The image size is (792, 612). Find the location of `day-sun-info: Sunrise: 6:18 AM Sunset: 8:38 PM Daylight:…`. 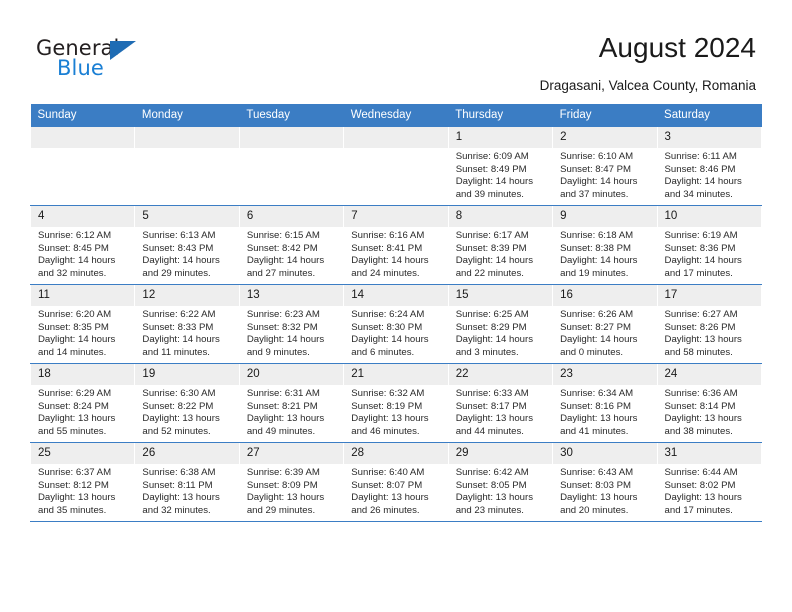

day-sun-info: Sunrise: 6:18 AM Sunset: 8:38 PM Daylight:… is located at coordinates (604, 253).